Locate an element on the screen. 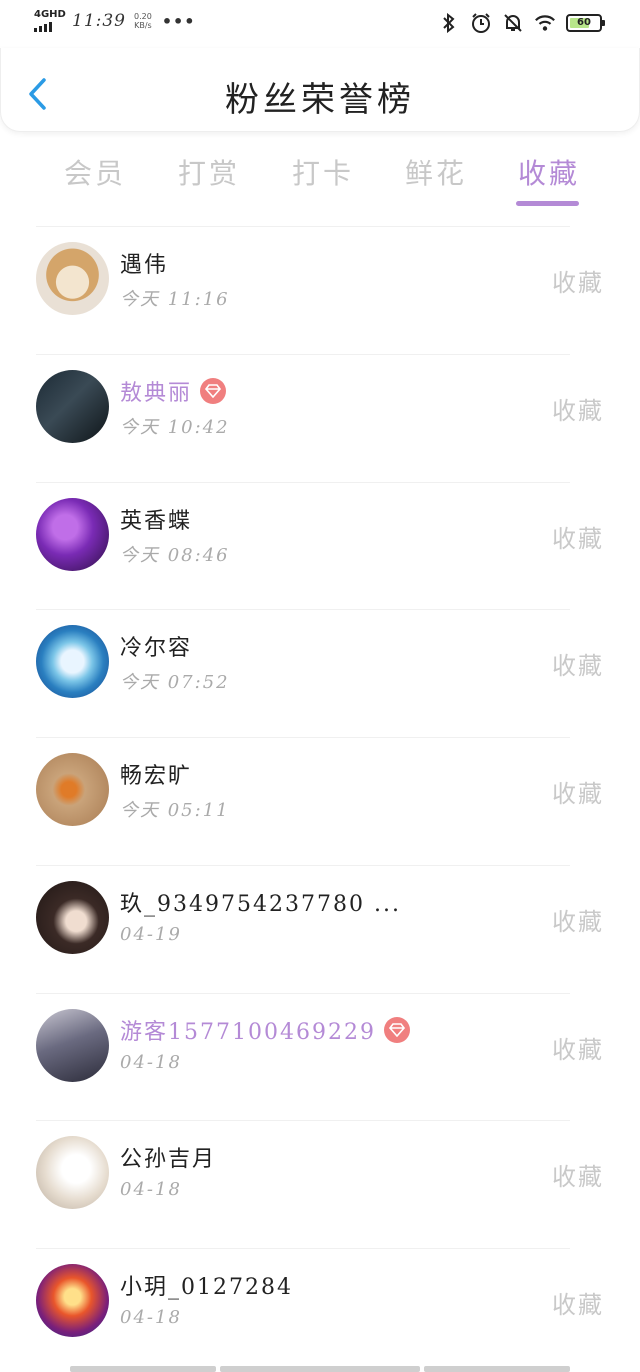 The width and height of the screenshot is (640, 1372). fan-row-4: 畅宏旷 今天 05:11 收藏 is located at coordinates (320, 801).